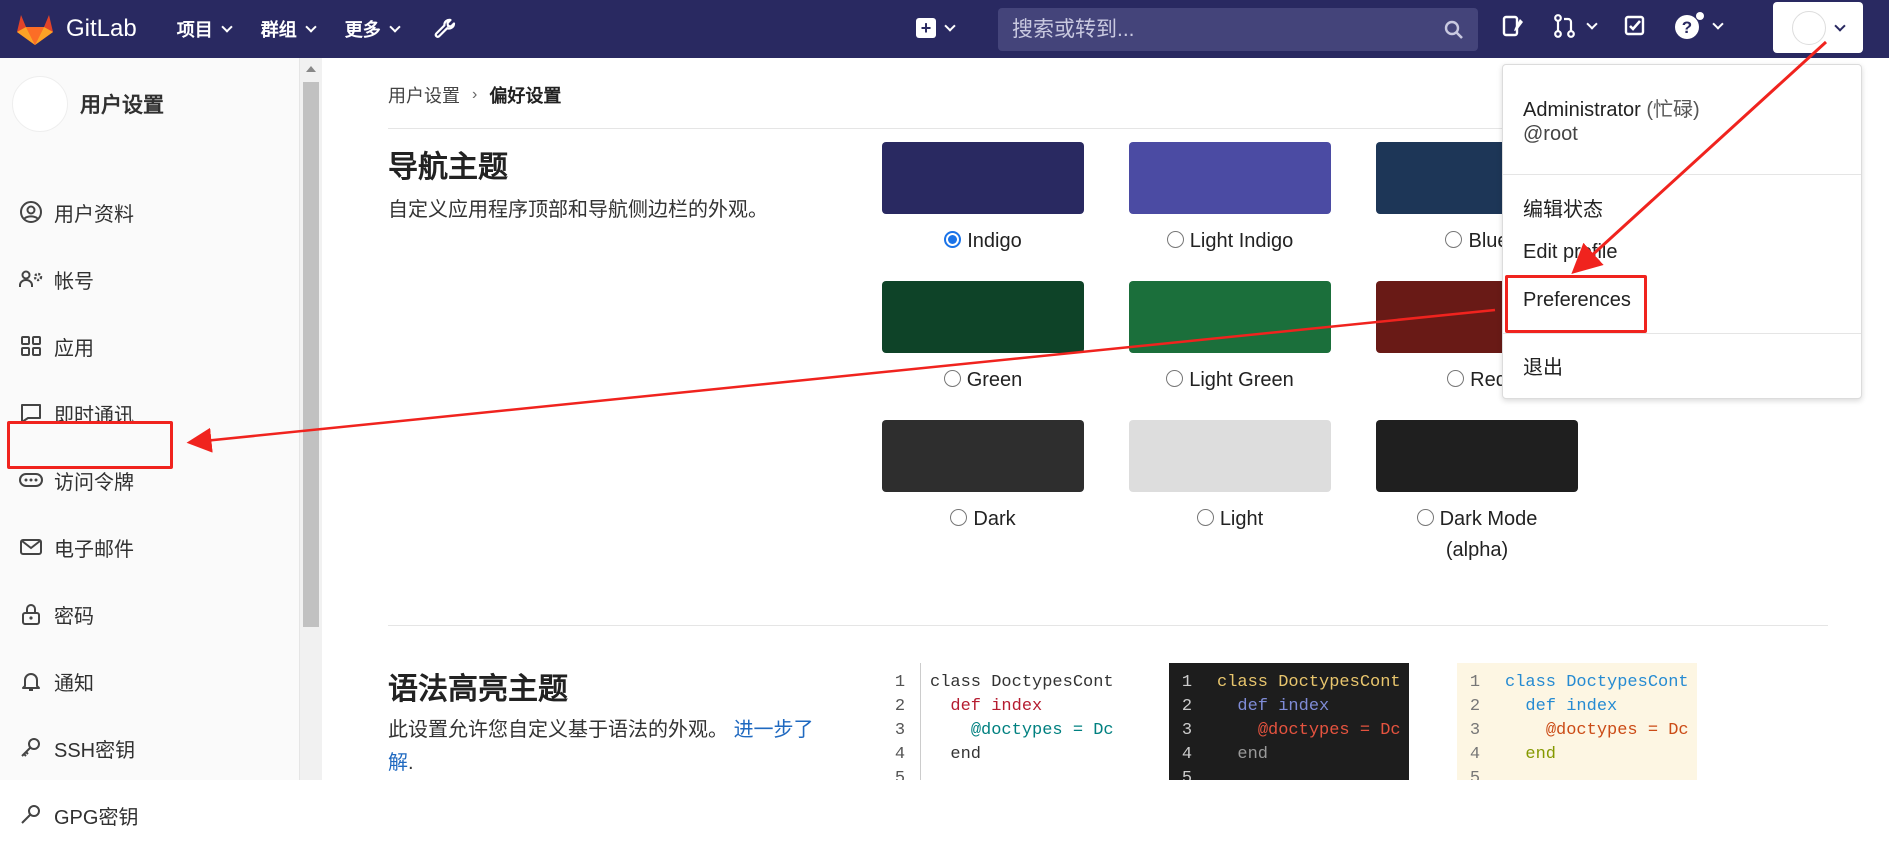 The image size is (1889, 843). What do you see at coordinates (95, 750) in the screenshot?
I see `sidebar-item-label: SSH密钥` at bounding box center [95, 750].